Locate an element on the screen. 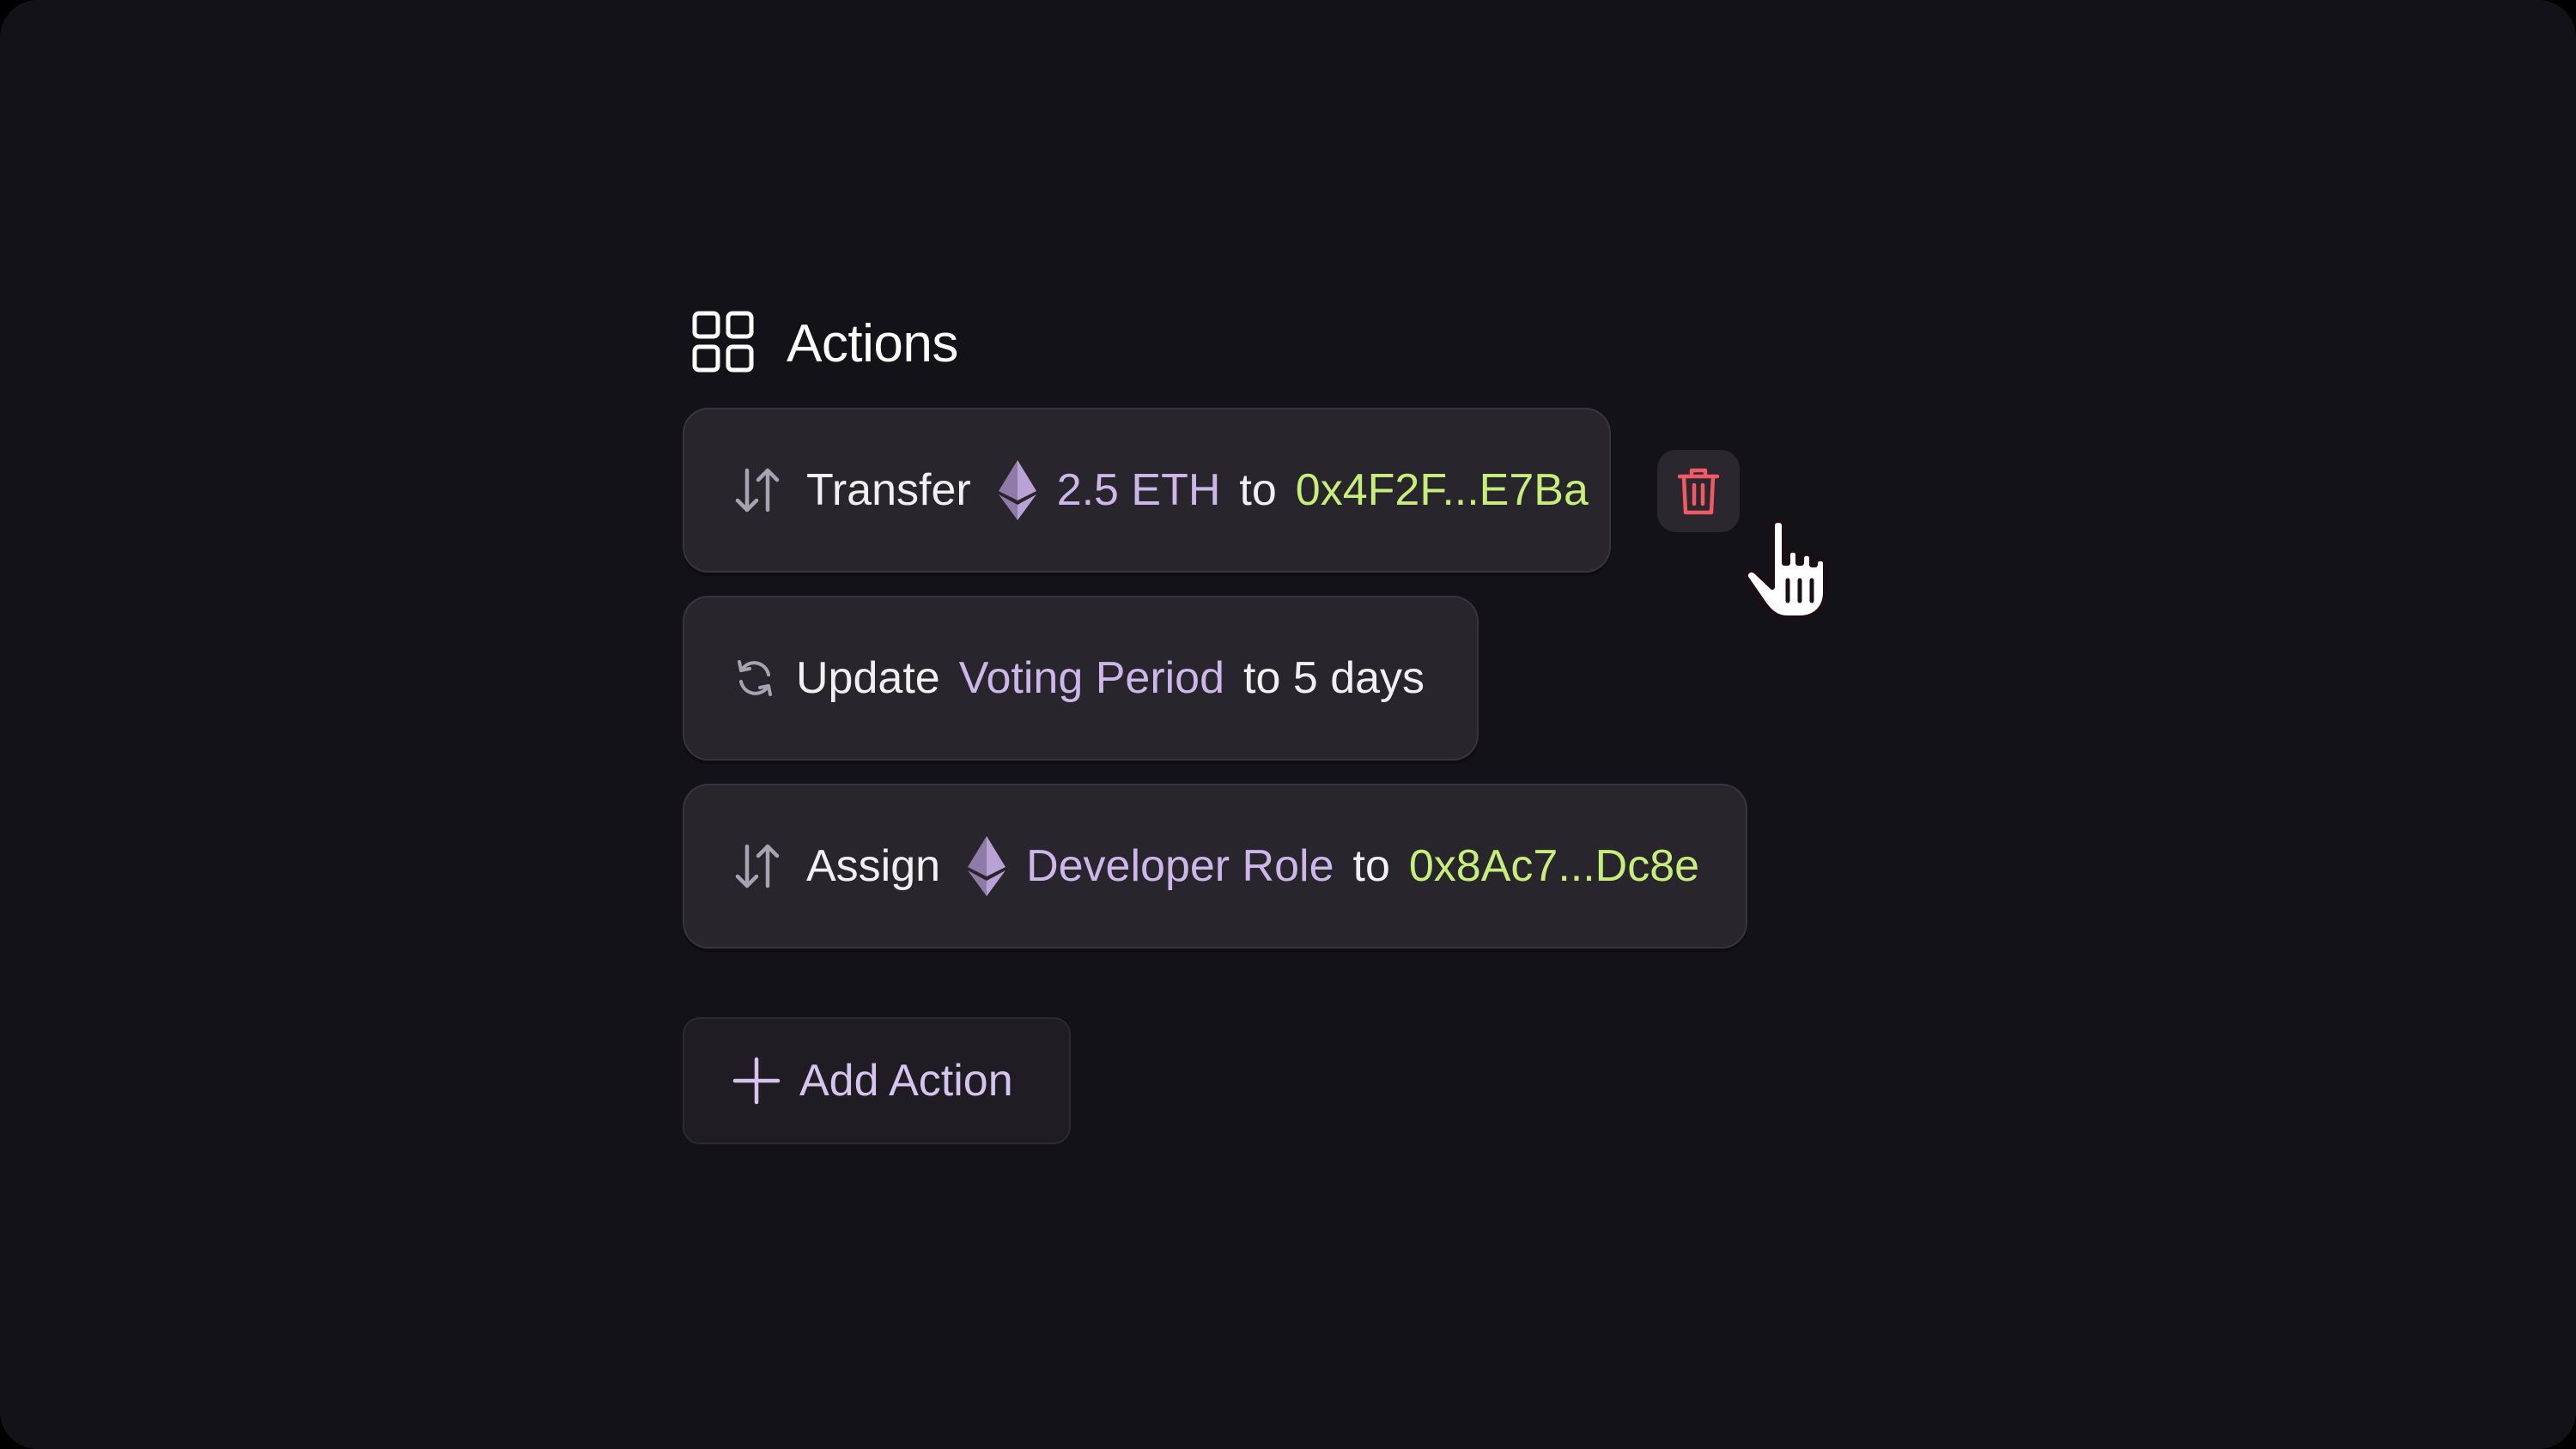 Image resolution: width=2576 pixels, height=1449 pixels. plus-icon is located at coordinates (757, 1081).